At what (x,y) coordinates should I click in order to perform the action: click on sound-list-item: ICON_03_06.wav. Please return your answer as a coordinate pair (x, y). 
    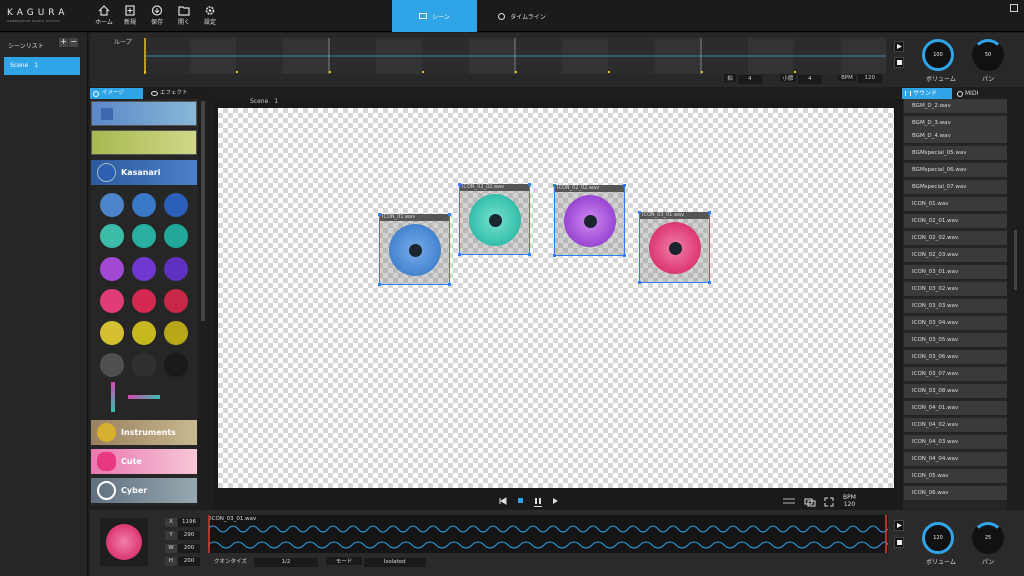
    Looking at the image, I should click on (955, 357).